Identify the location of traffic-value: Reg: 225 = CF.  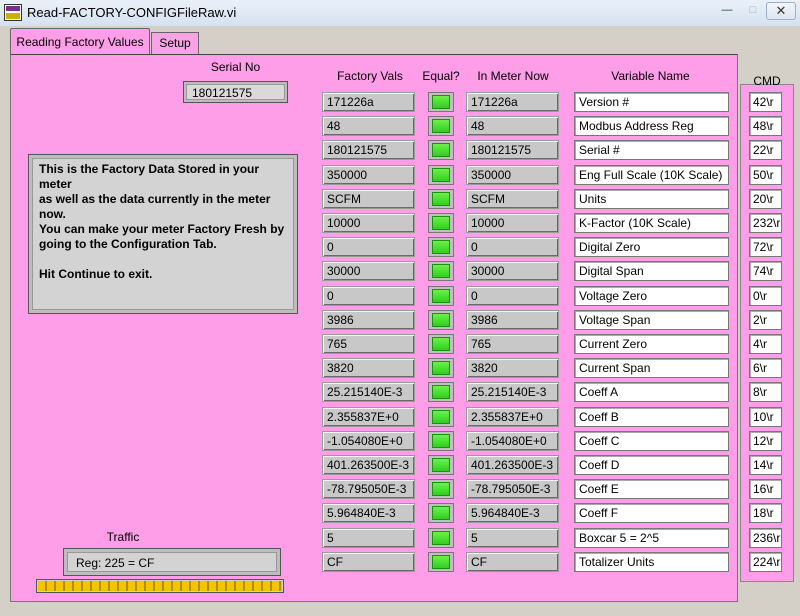
(172, 562).